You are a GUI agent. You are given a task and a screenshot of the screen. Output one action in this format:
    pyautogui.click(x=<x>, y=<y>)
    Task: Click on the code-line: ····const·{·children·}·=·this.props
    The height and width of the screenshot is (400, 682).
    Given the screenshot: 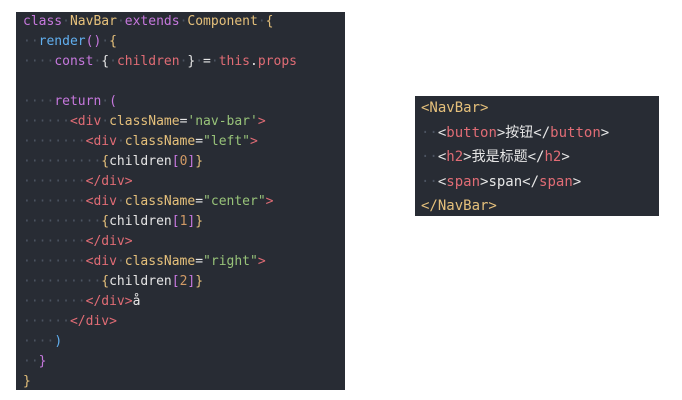 What is the action you would take?
    pyautogui.click(x=184, y=62)
    